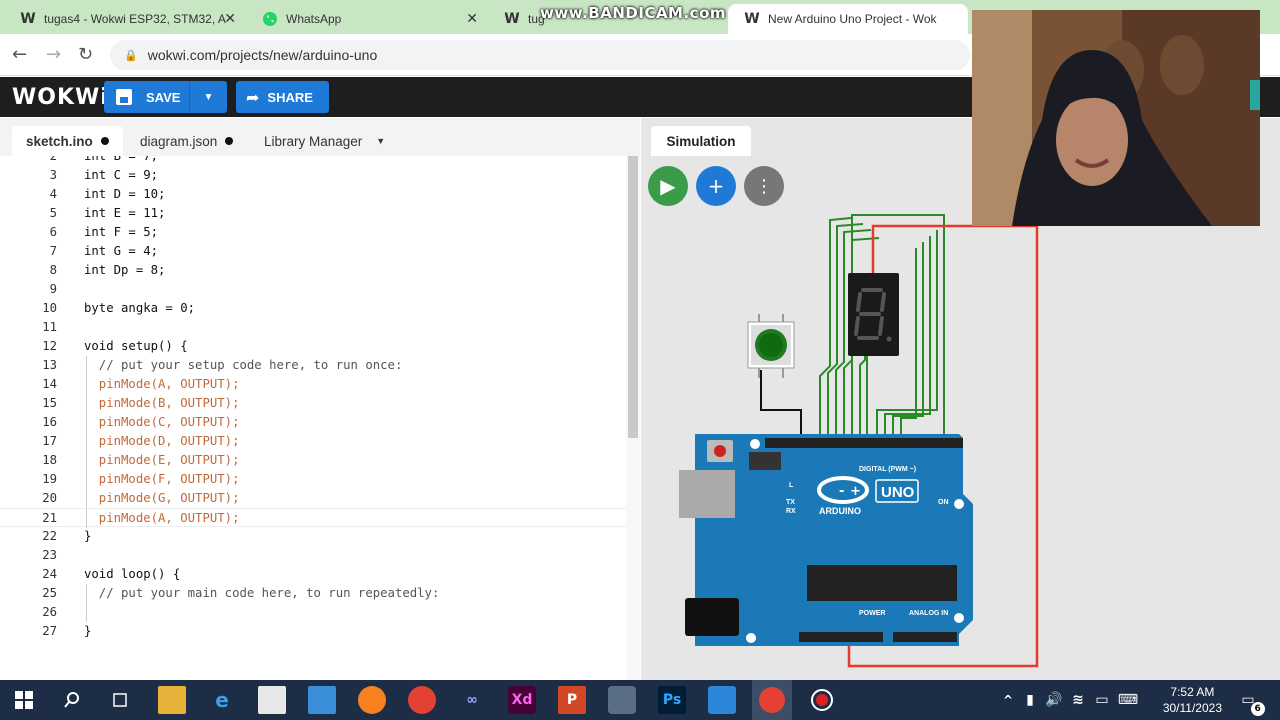  What do you see at coordinates (313, 518) in the screenshot?
I see `code-line: 21 pinMode(A, OUTPUT);` at bounding box center [313, 518].